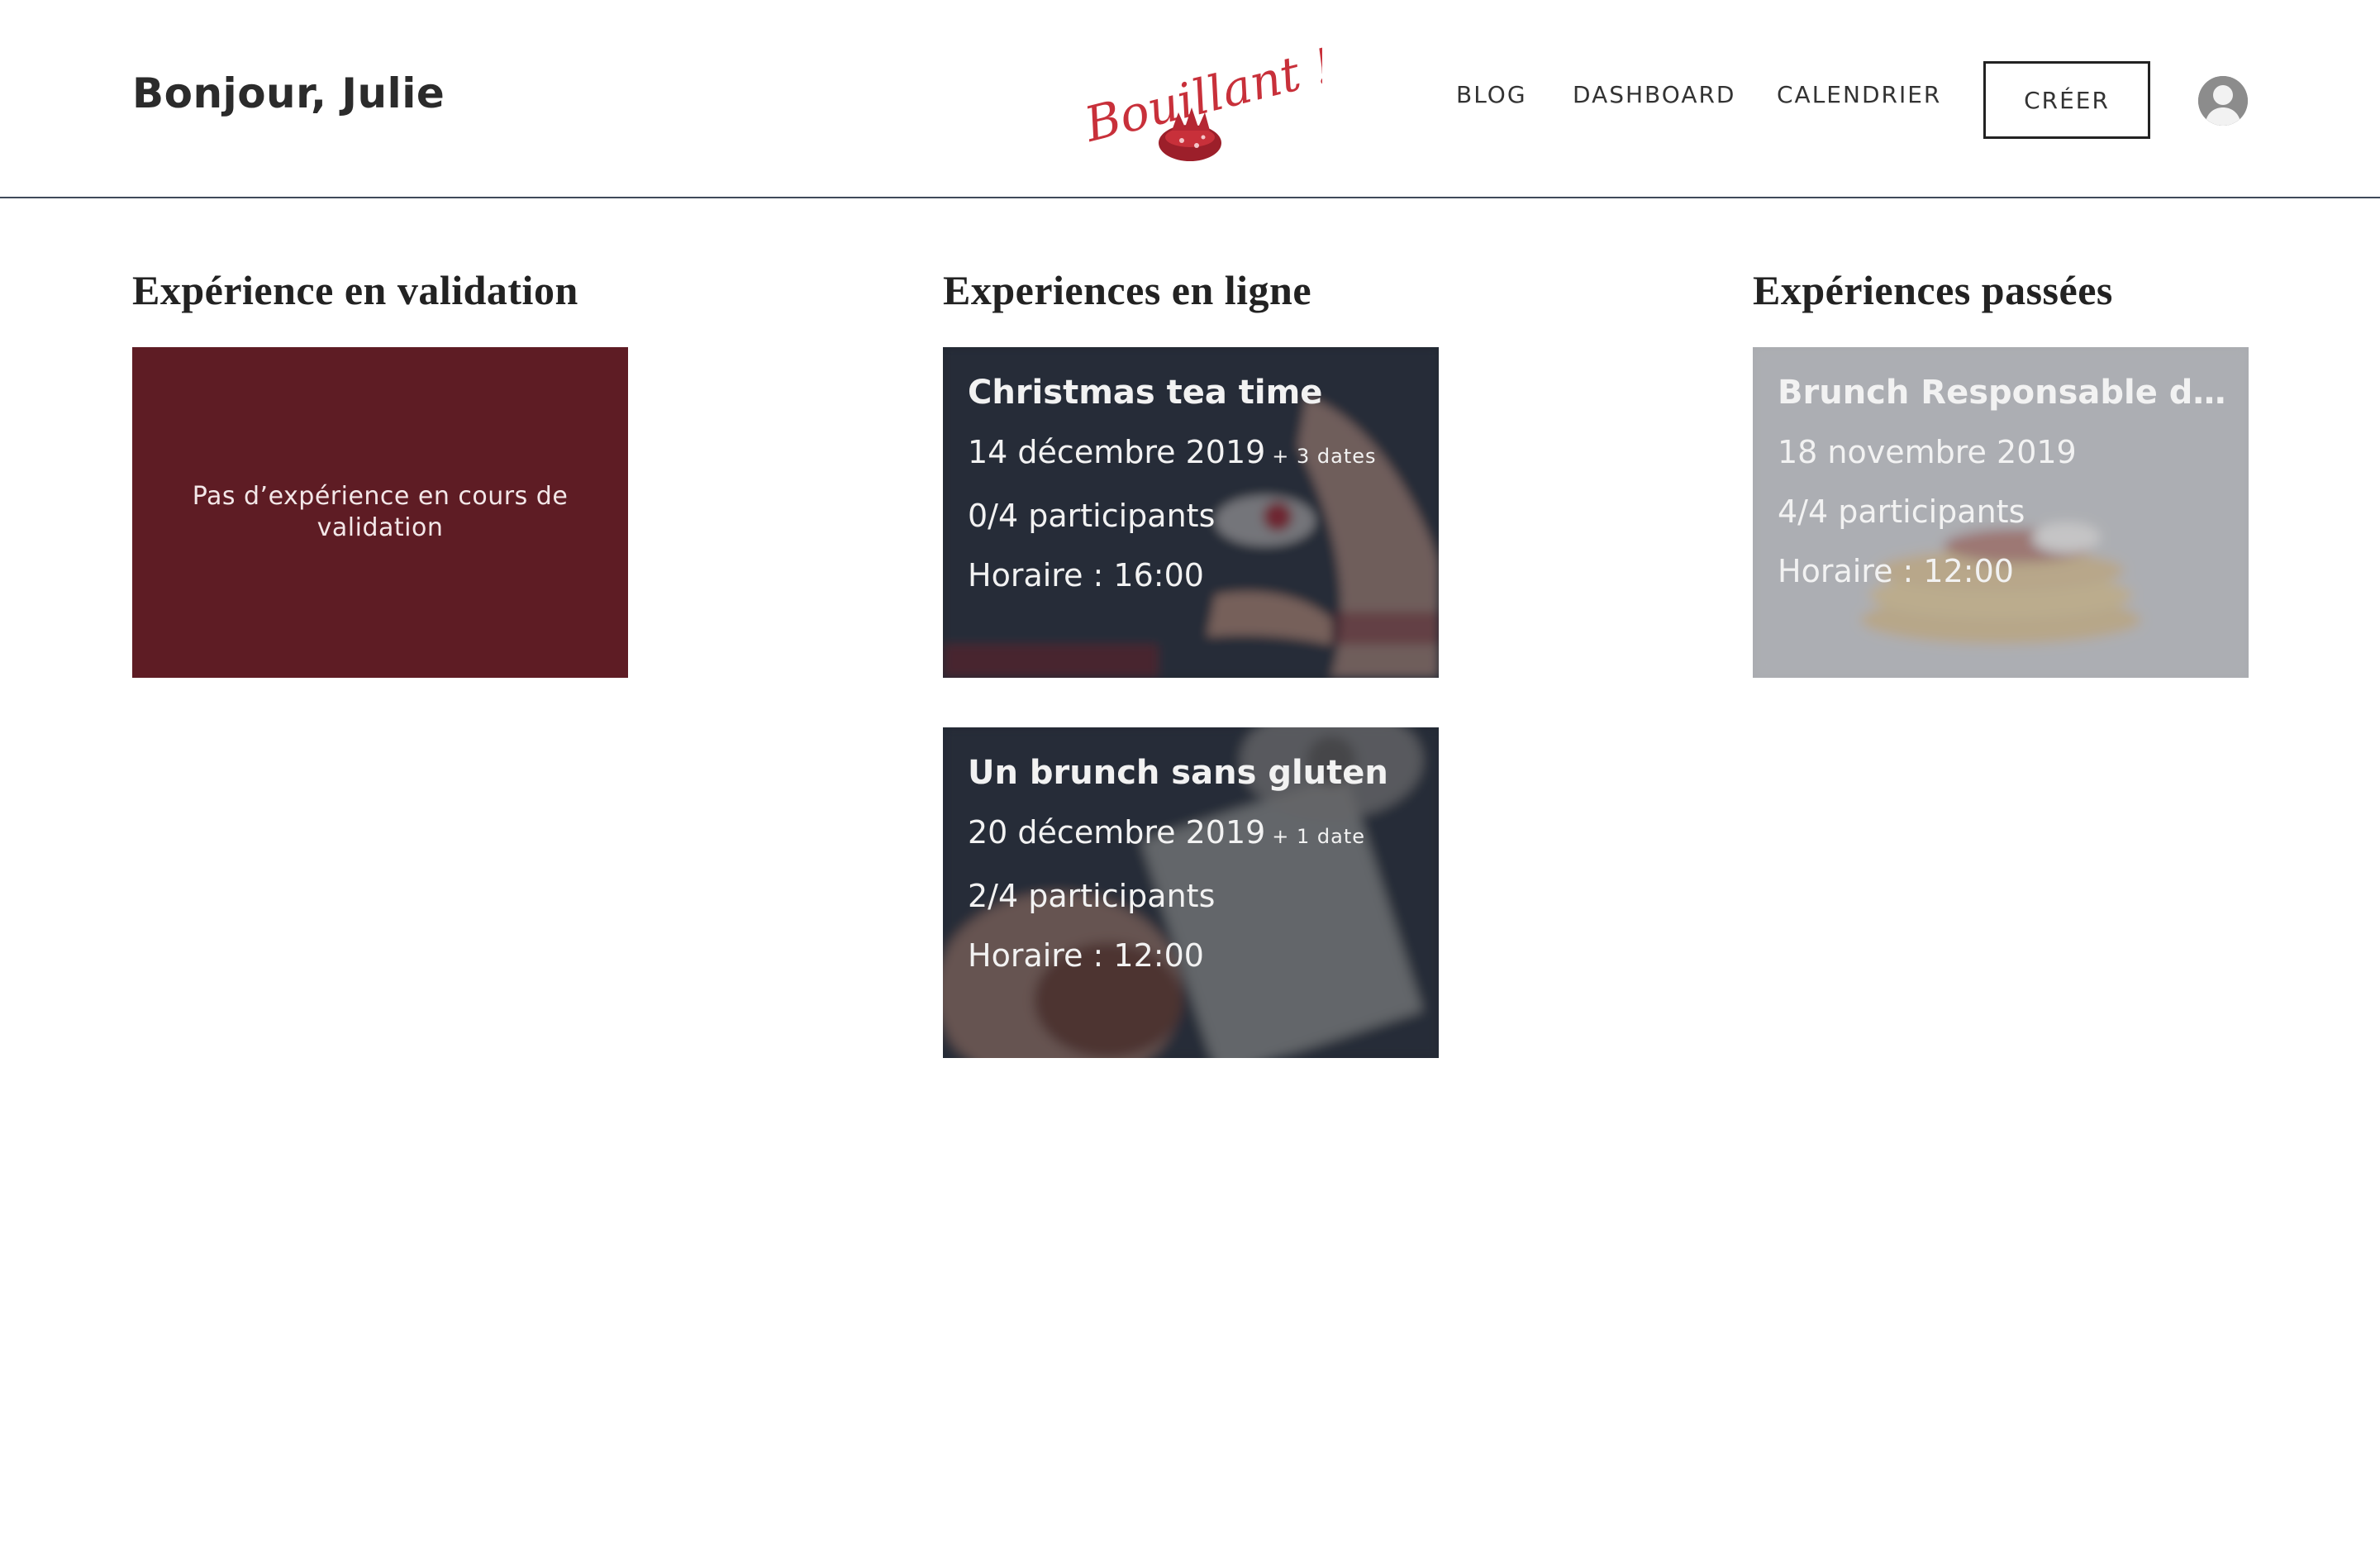 This screenshot has width=2380, height=1549. Describe the element at coordinates (1324, 456) in the screenshot. I see `more-dates-badge: + 3 dates` at that location.